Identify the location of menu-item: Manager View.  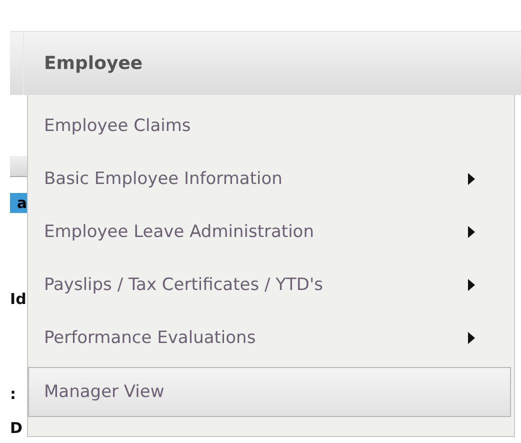
(269, 392).